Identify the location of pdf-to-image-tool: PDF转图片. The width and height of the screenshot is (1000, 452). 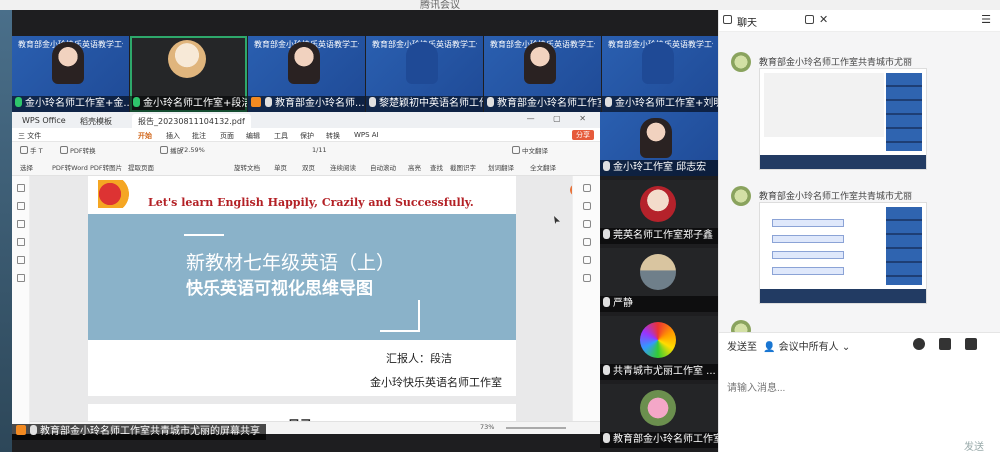
(106, 167).